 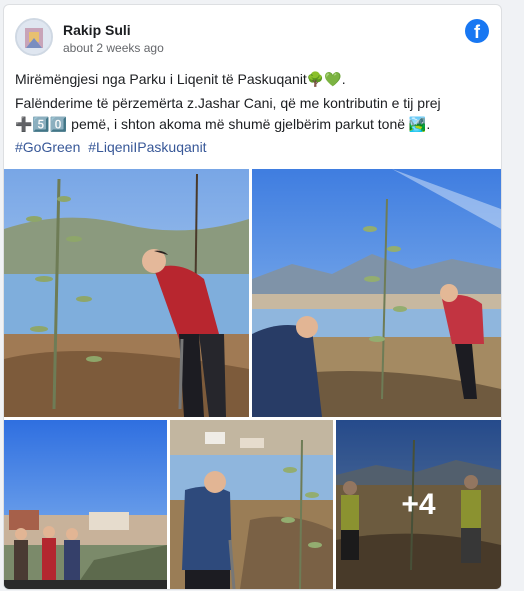 What do you see at coordinates (34, 37) in the screenshot?
I see `avatar` at bounding box center [34, 37].